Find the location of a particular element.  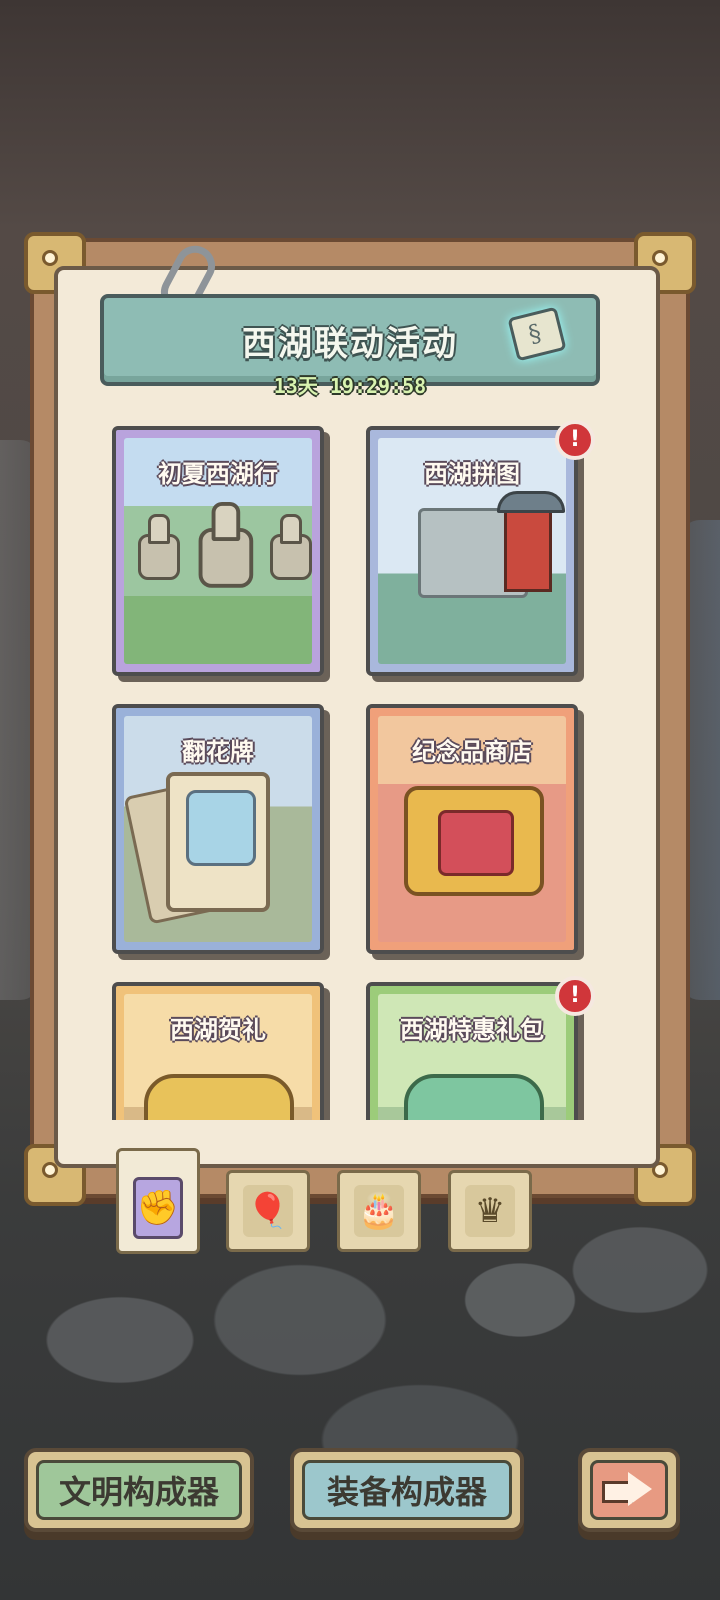

tab-hot-air-balloon: 🎈 is located at coordinates (268, 1211).